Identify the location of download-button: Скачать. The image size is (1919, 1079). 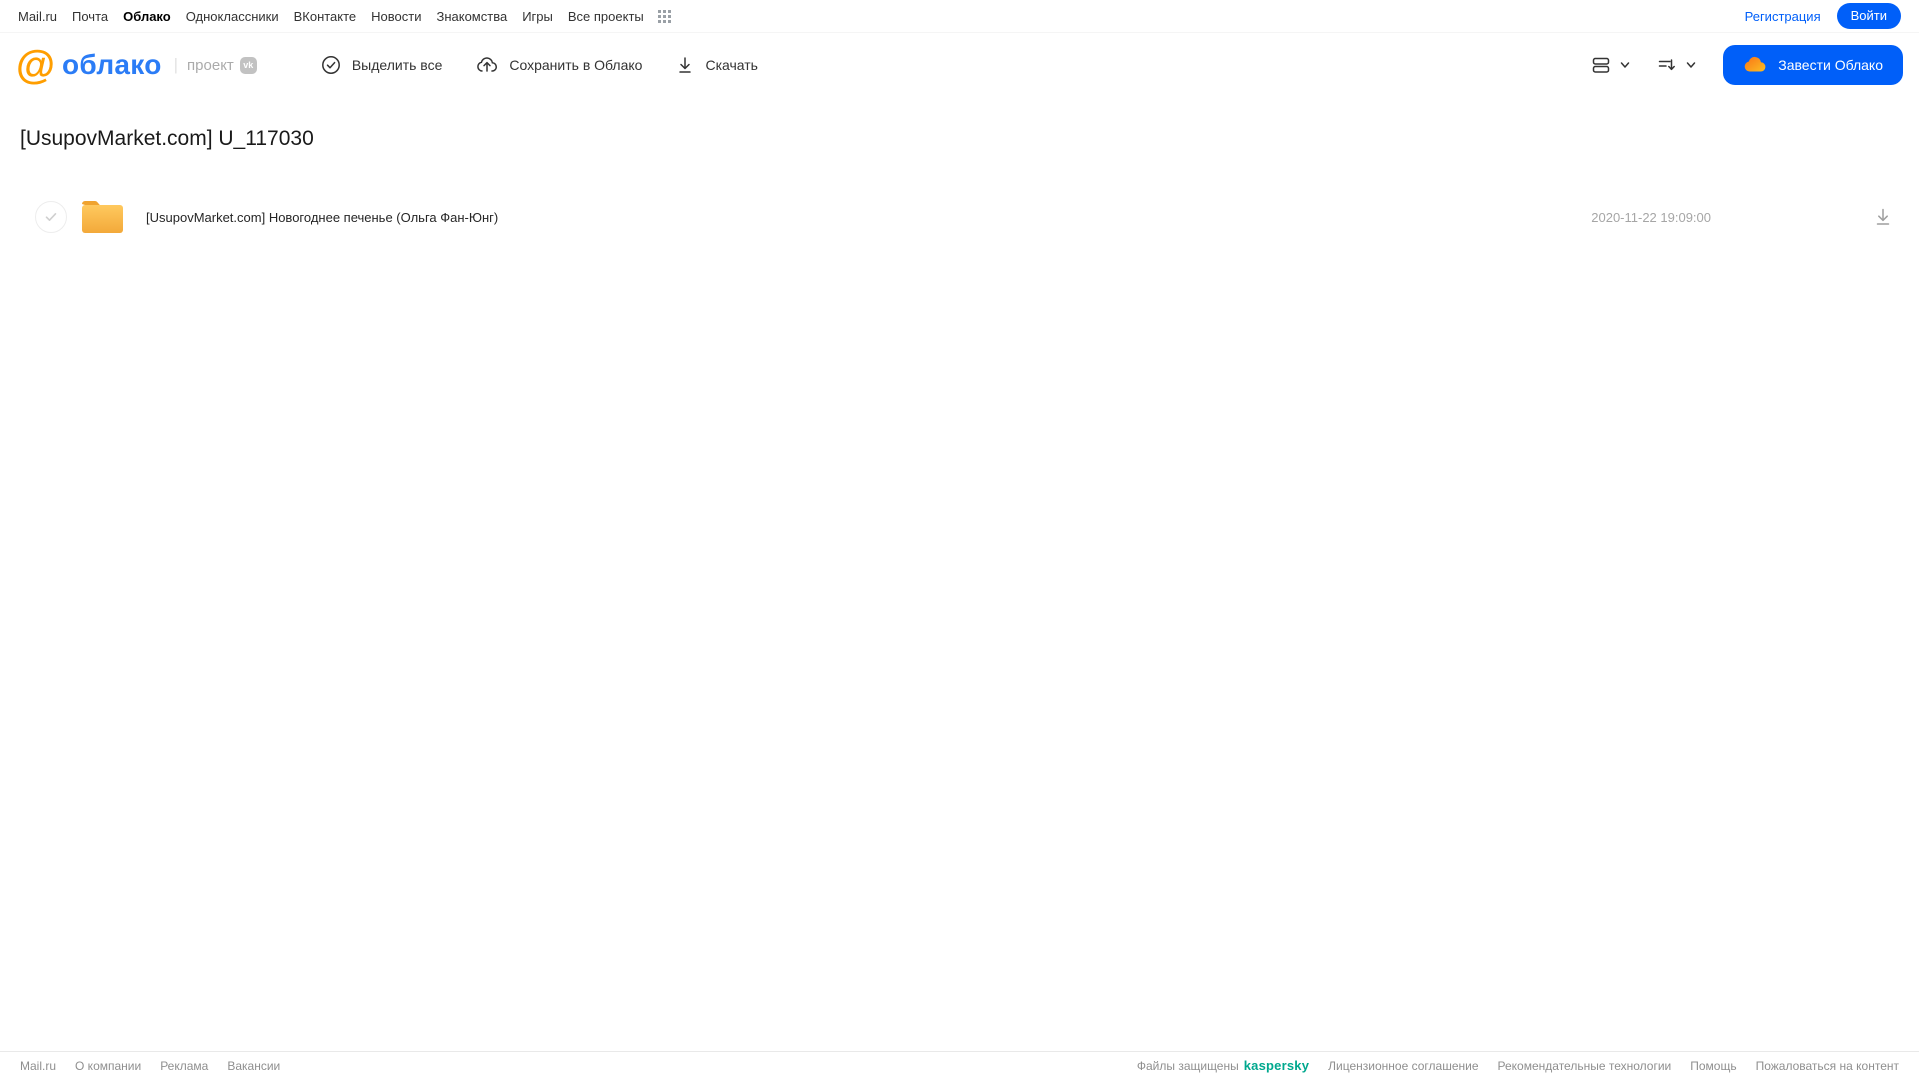
(717, 65).